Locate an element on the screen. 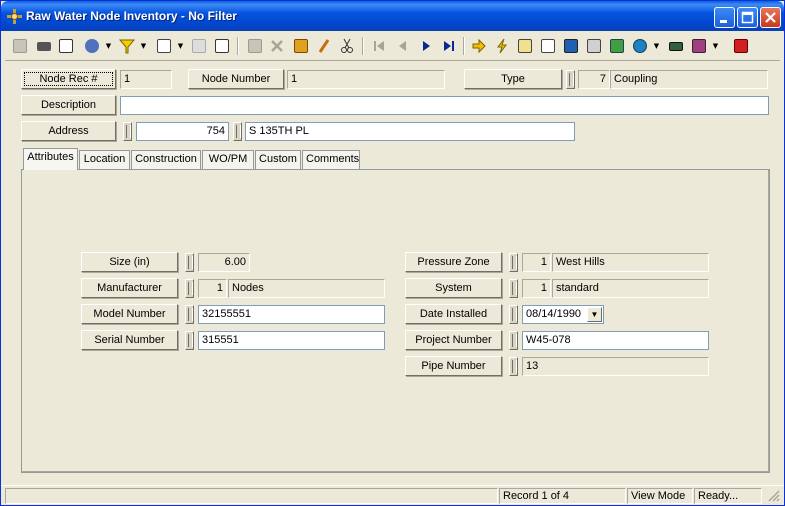 Image resolution: width=785 pixels, height=506 pixels. pressure-zone-code-field: 1 is located at coordinates (536, 262).